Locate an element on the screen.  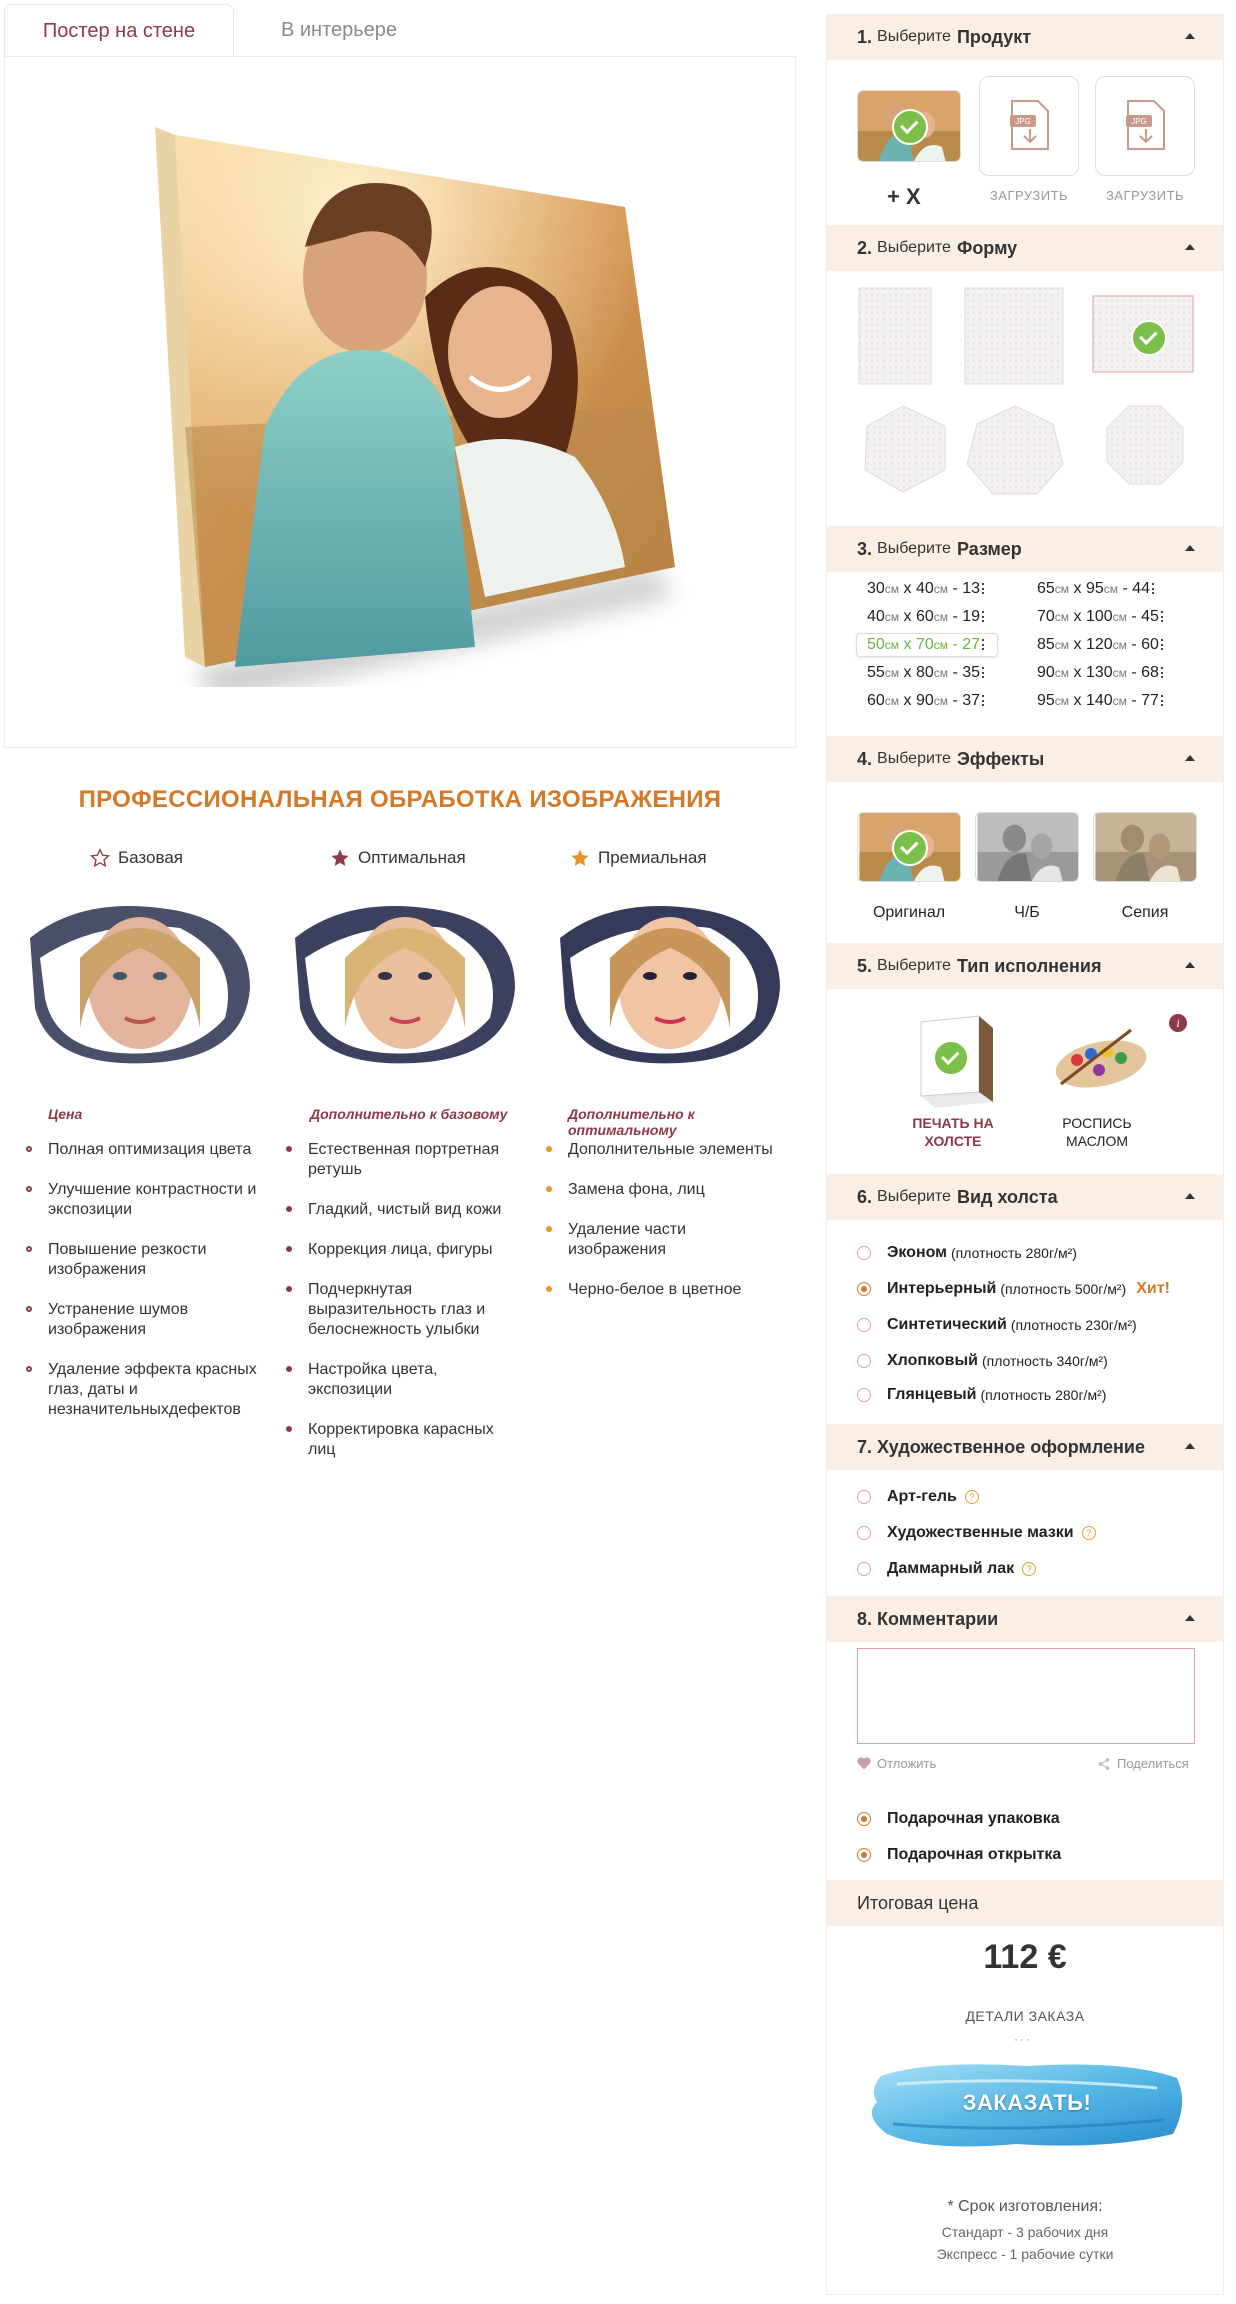
size-option: 55см x 80см - 35 is located at coordinates (927, 673).